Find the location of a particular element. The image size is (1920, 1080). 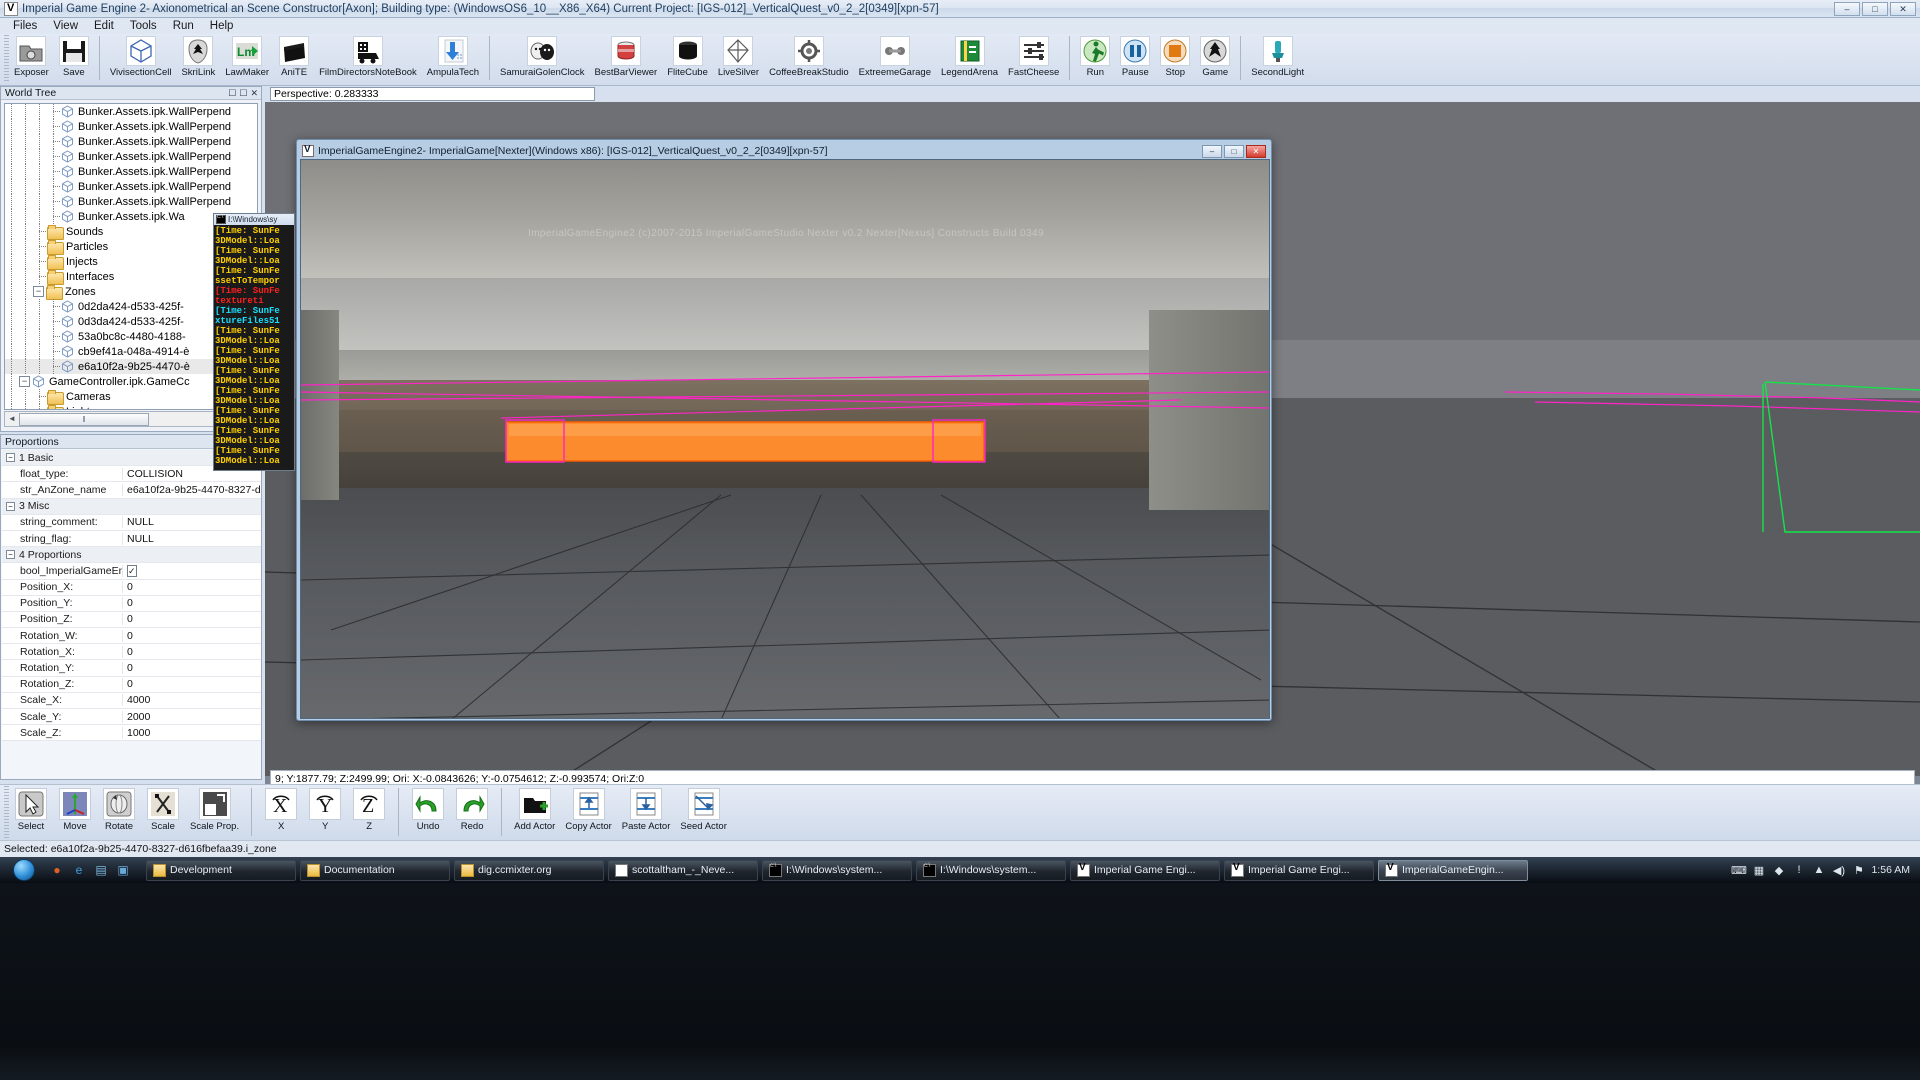

toolbar-button-pause: Pause is located at coordinates (1135, 56).